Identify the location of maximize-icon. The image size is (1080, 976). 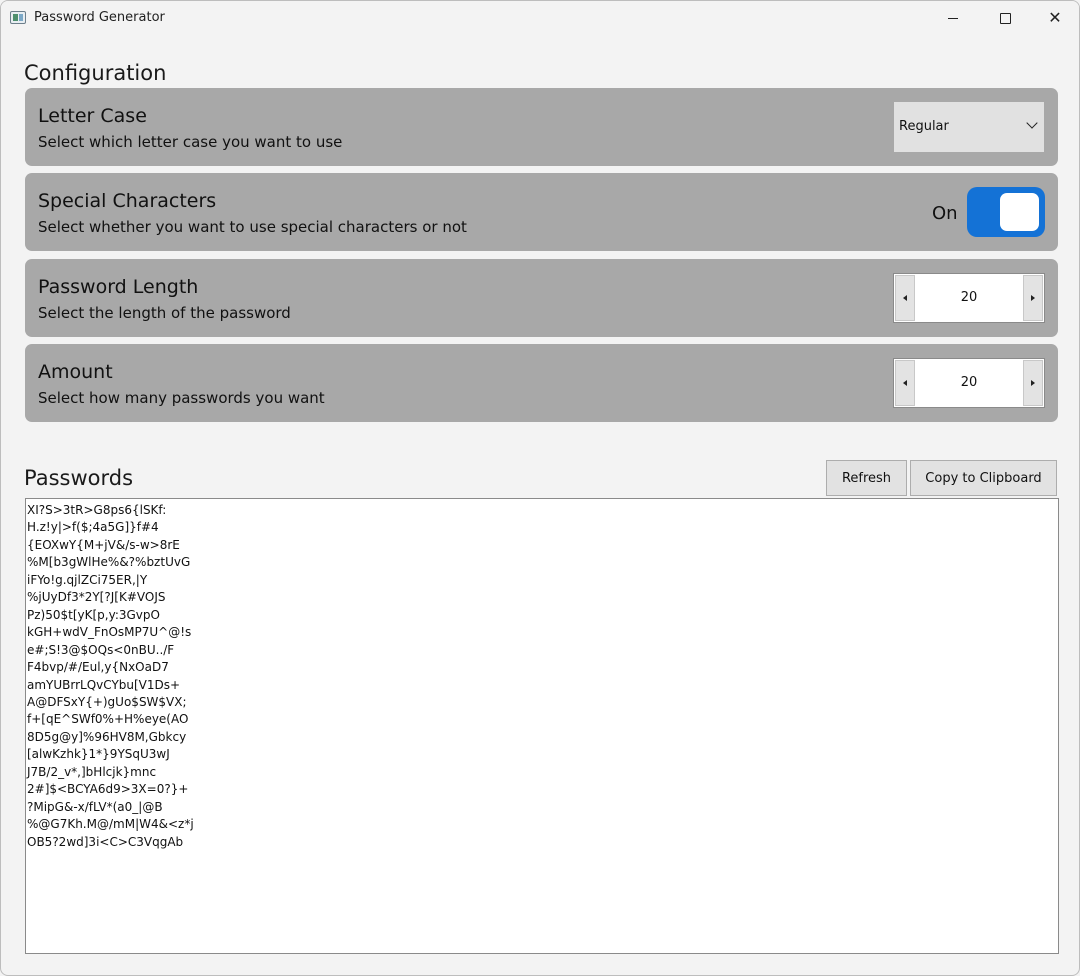
(1005, 18).